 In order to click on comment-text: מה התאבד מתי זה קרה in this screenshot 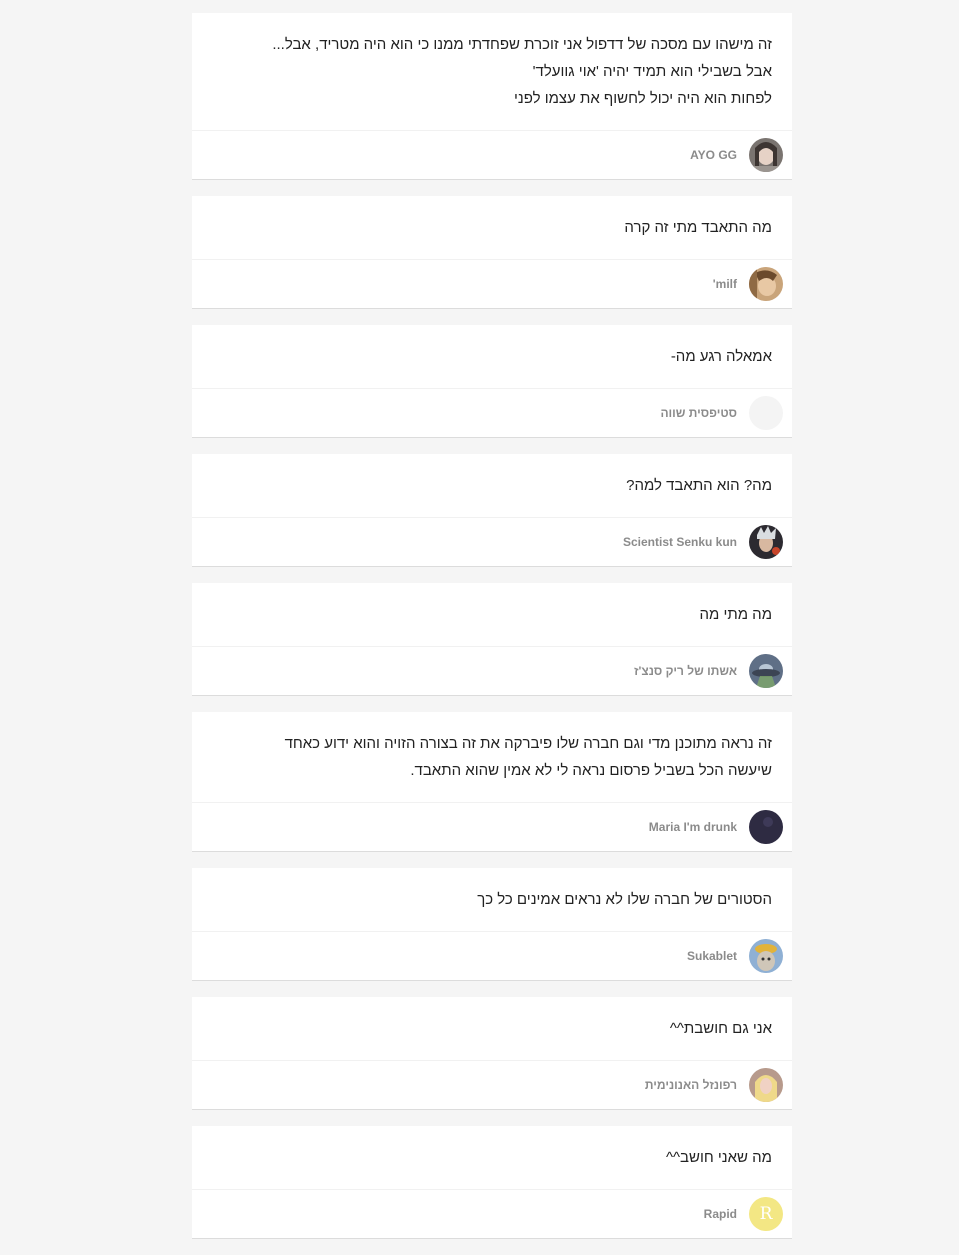, I will do `click(492, 227)`.